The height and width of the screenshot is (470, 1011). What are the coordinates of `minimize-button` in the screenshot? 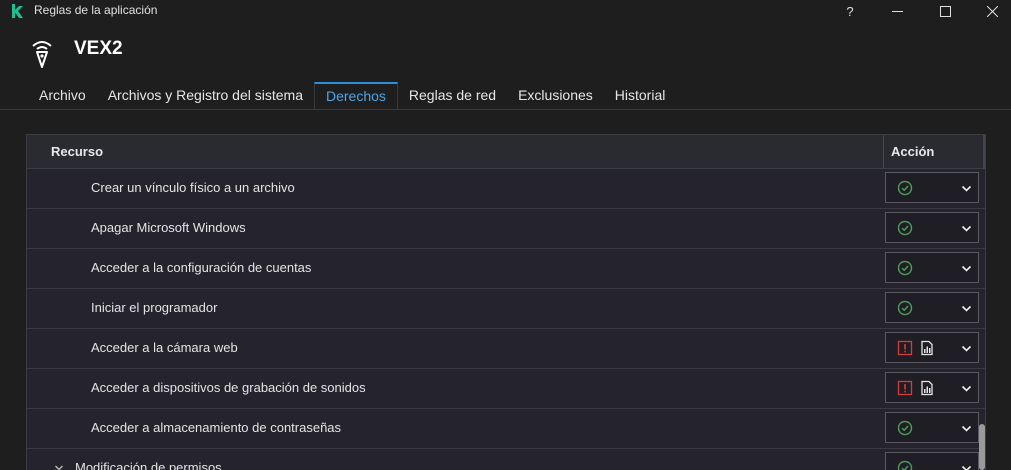 It's located at (897, 11).